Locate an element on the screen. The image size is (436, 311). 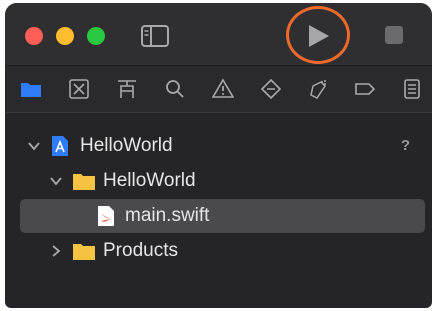
symbol-icon is located at coordinates (127, 89).